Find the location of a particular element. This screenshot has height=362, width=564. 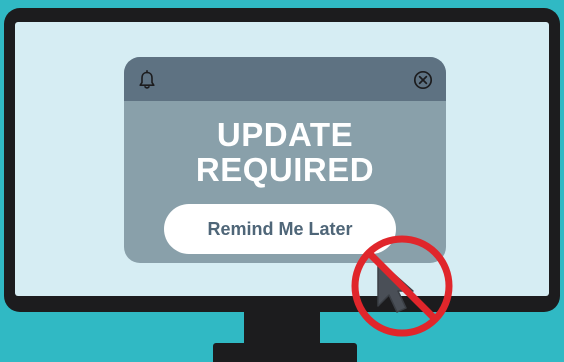

dialog-title-line-1: UPDATE is located at coordinates (285, 134).